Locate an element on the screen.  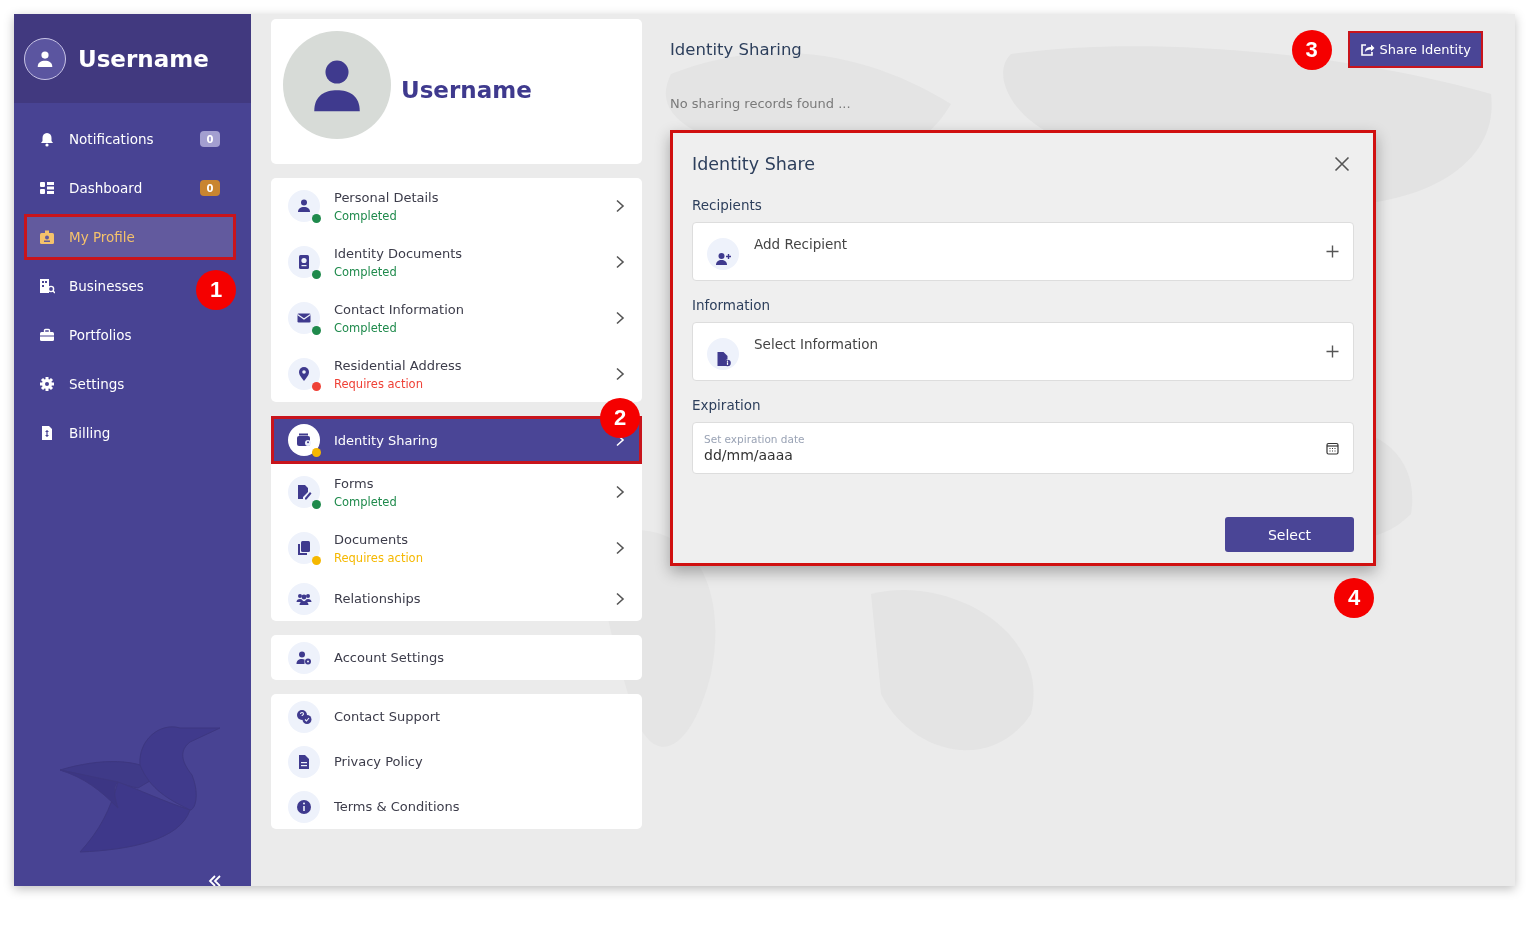
copy-icon is located at coordinates (304, 548).